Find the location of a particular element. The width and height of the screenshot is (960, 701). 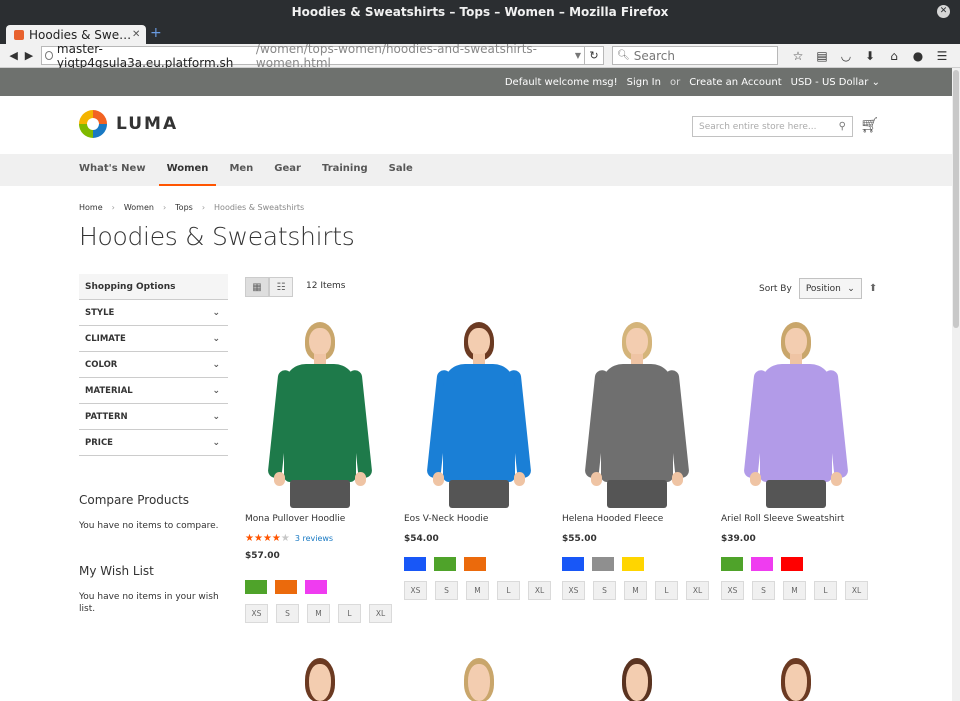

back-arrow-icon: ◀ is located at coordinates (13, 56).